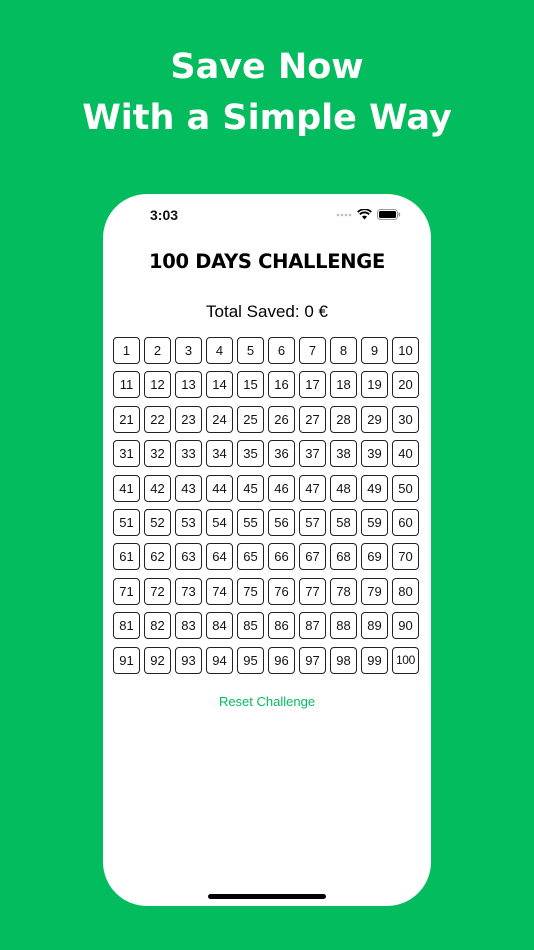 Image resolution: width=534 pixels, height=950 pixels. I want to click on day-cell-91: 91, so click(126, 660).